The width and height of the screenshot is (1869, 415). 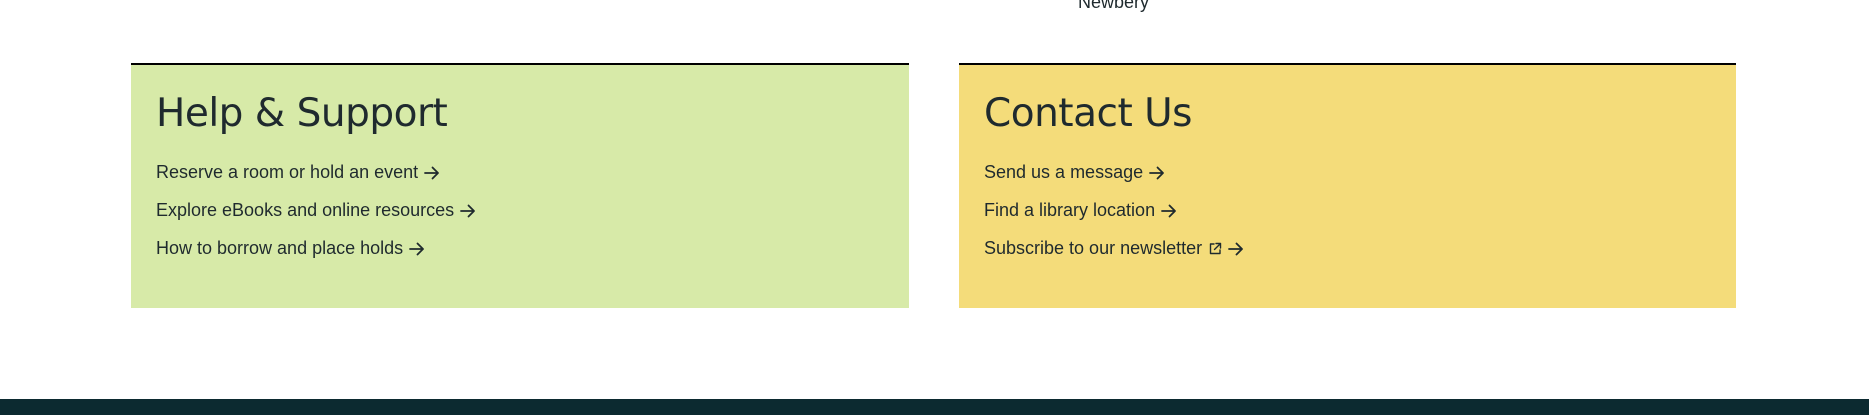 I want to click on list-item: How to borrow and place holds, so click(x=520, y=249).